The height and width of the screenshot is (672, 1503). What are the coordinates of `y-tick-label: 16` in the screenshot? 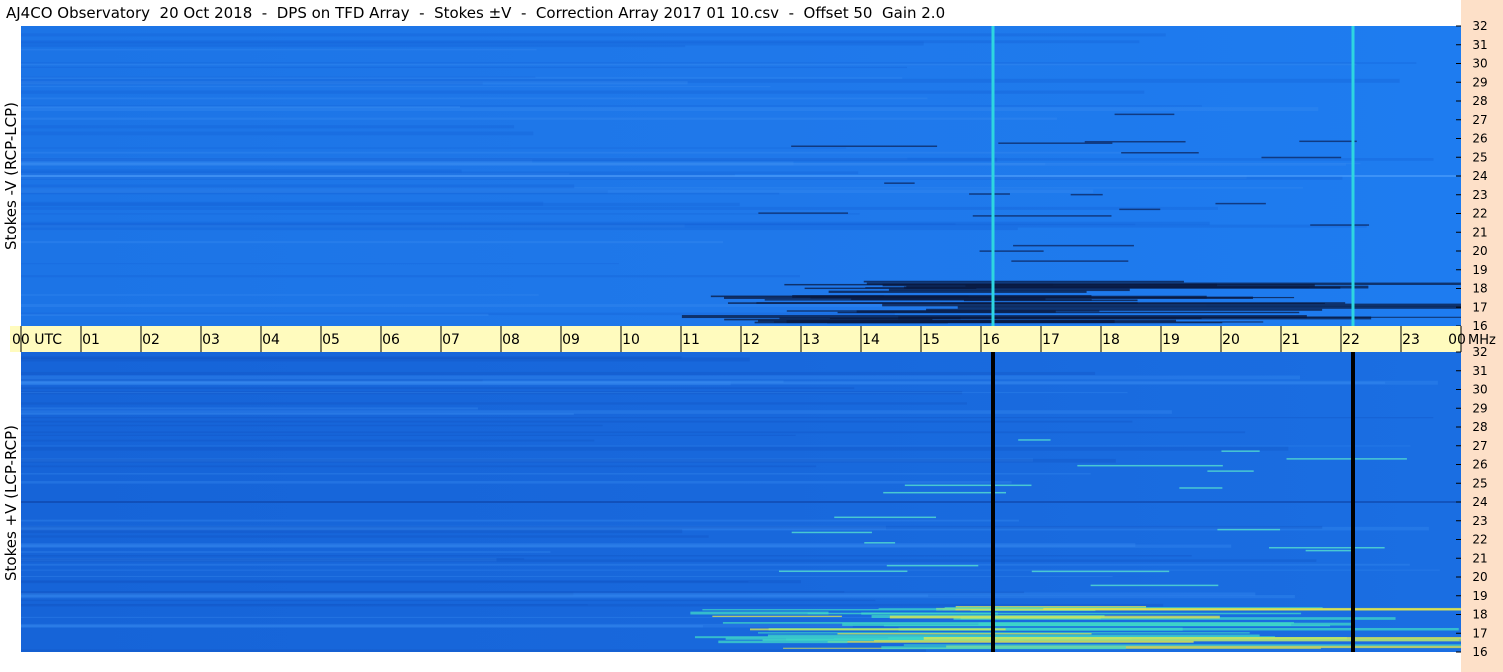 It's located at (1479, 326).